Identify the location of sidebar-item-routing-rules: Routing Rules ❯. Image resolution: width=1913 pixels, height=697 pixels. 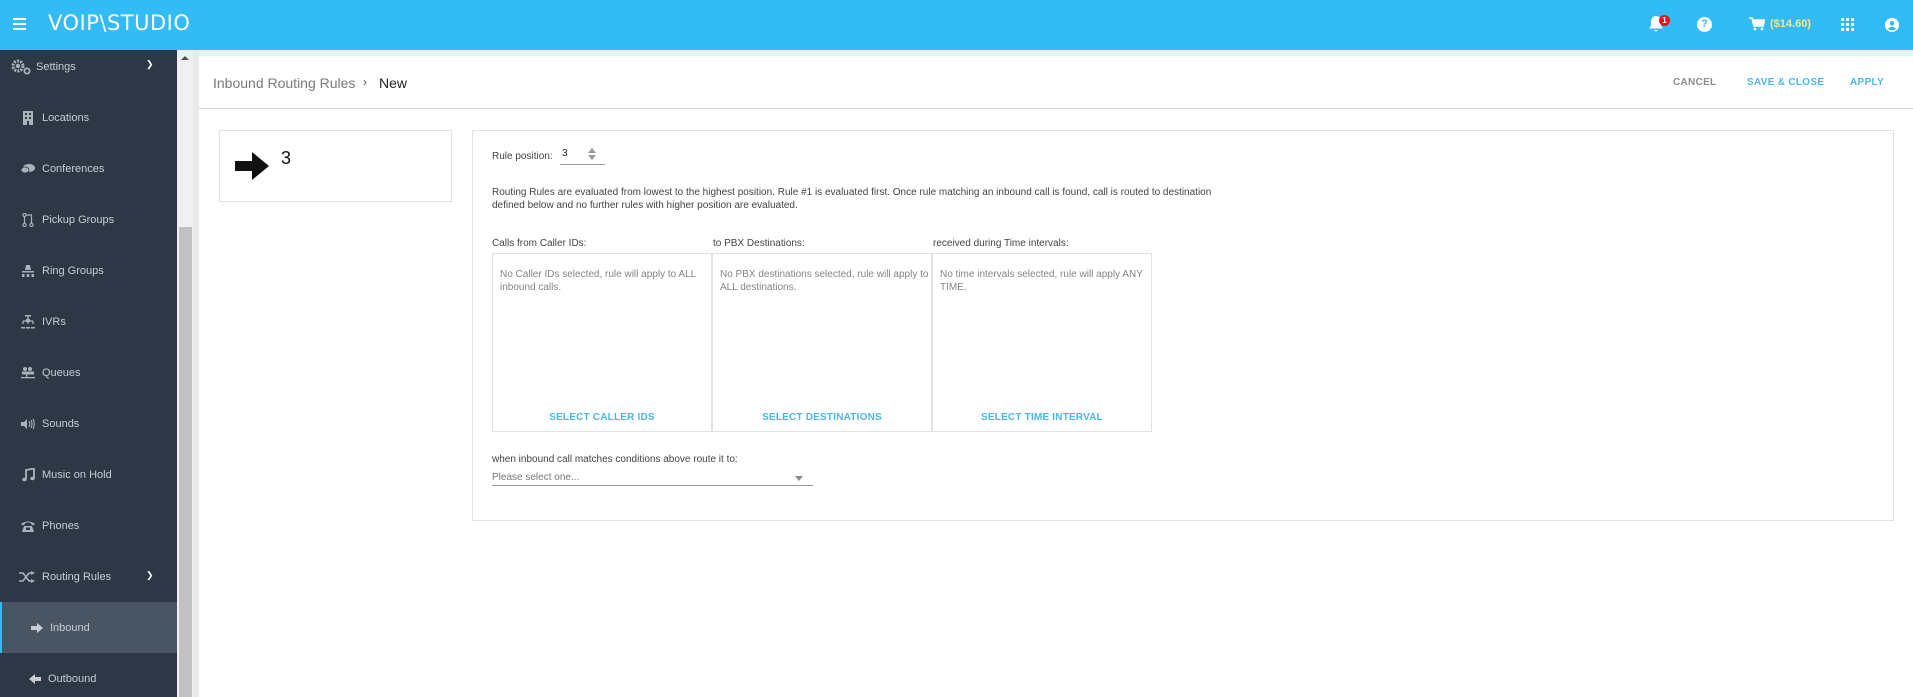
(88, 576).